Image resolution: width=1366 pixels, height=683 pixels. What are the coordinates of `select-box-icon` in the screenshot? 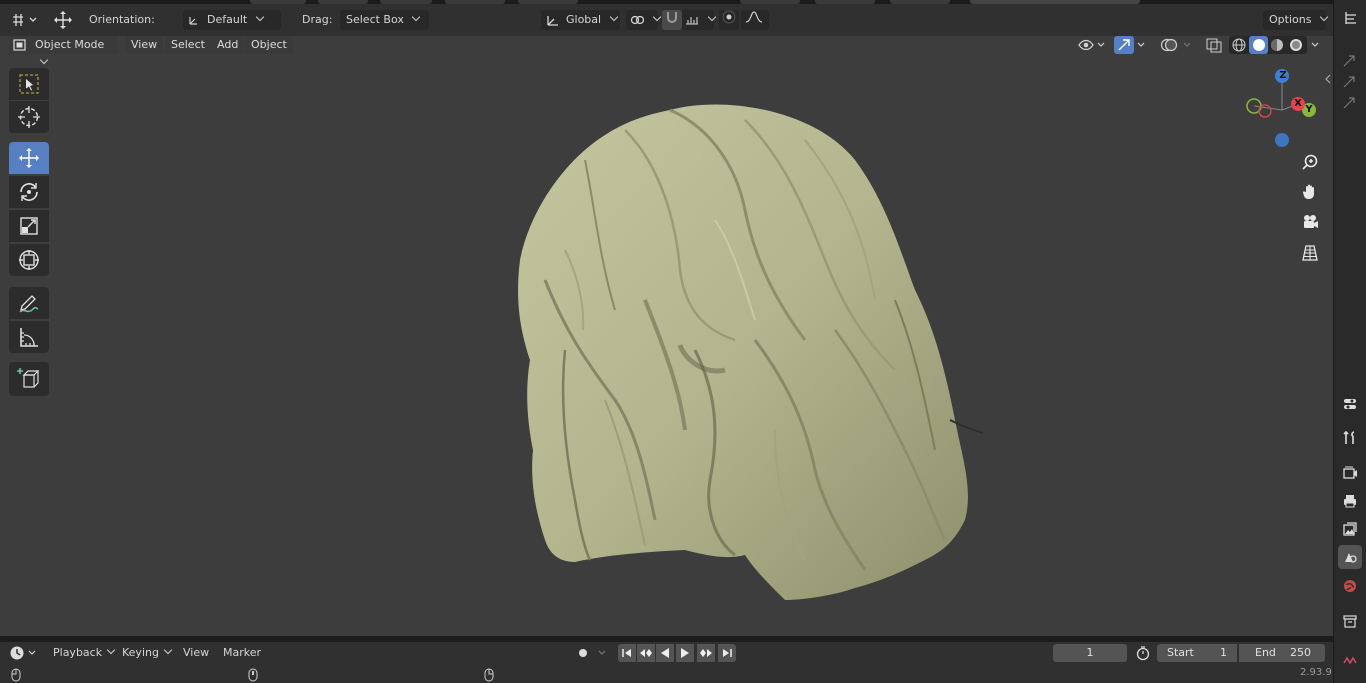 It's located at (29, 84).